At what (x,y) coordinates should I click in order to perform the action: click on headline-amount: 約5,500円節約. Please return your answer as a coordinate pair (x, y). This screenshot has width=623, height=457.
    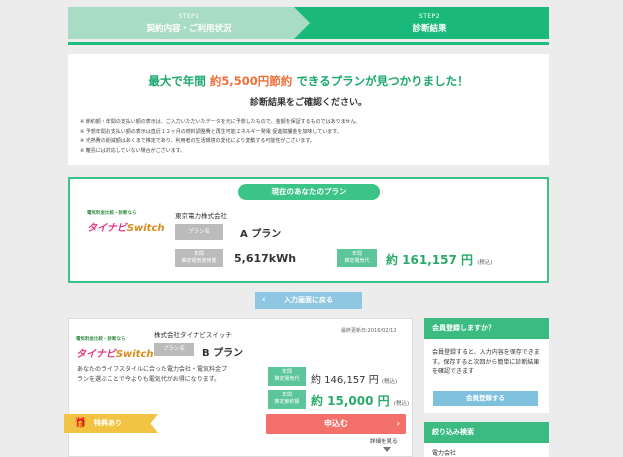
    Looking at the image, I should click on (251, 81).